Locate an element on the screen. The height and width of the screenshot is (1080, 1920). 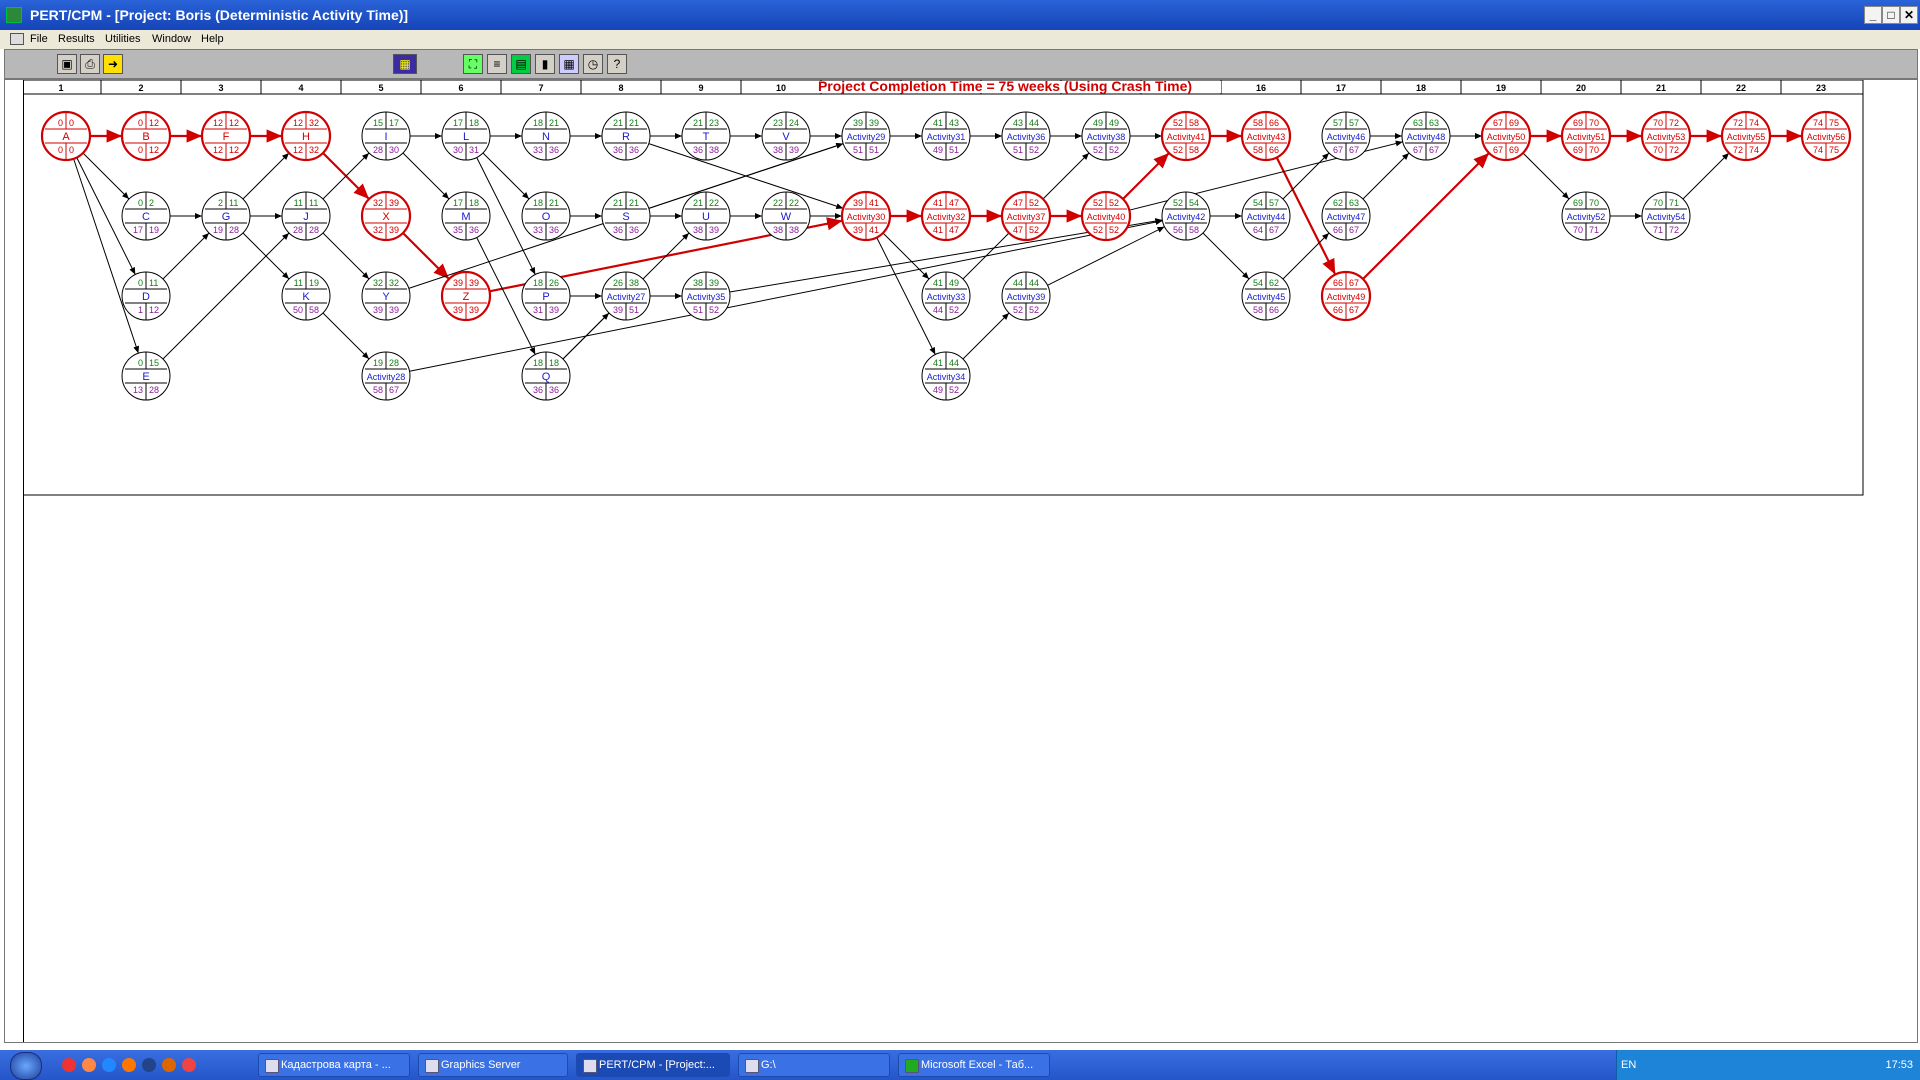
save-icon: ▣ is located at coordinates (67, 64).